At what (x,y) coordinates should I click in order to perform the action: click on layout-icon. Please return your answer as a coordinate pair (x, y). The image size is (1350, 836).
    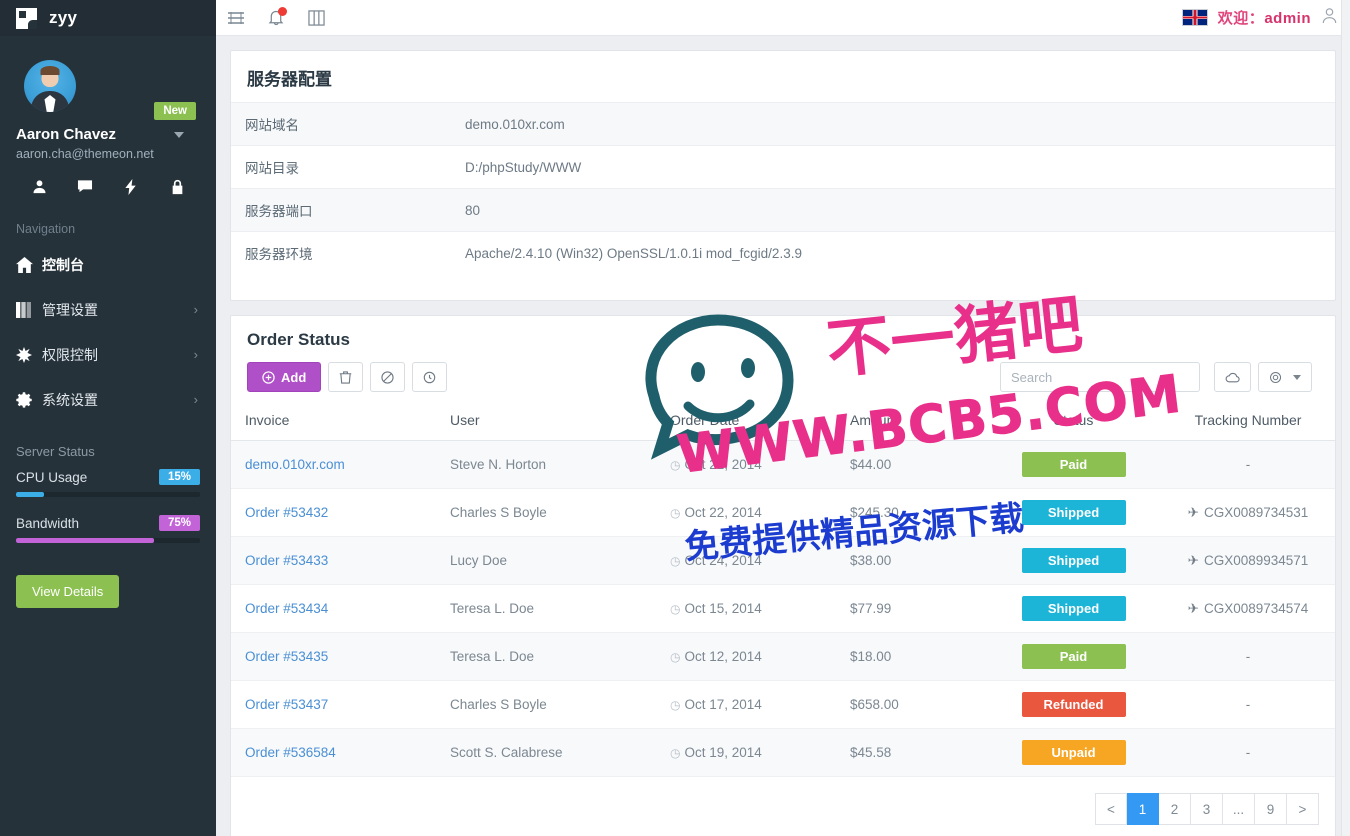
    Looking at the image, I should click on (316, 18).